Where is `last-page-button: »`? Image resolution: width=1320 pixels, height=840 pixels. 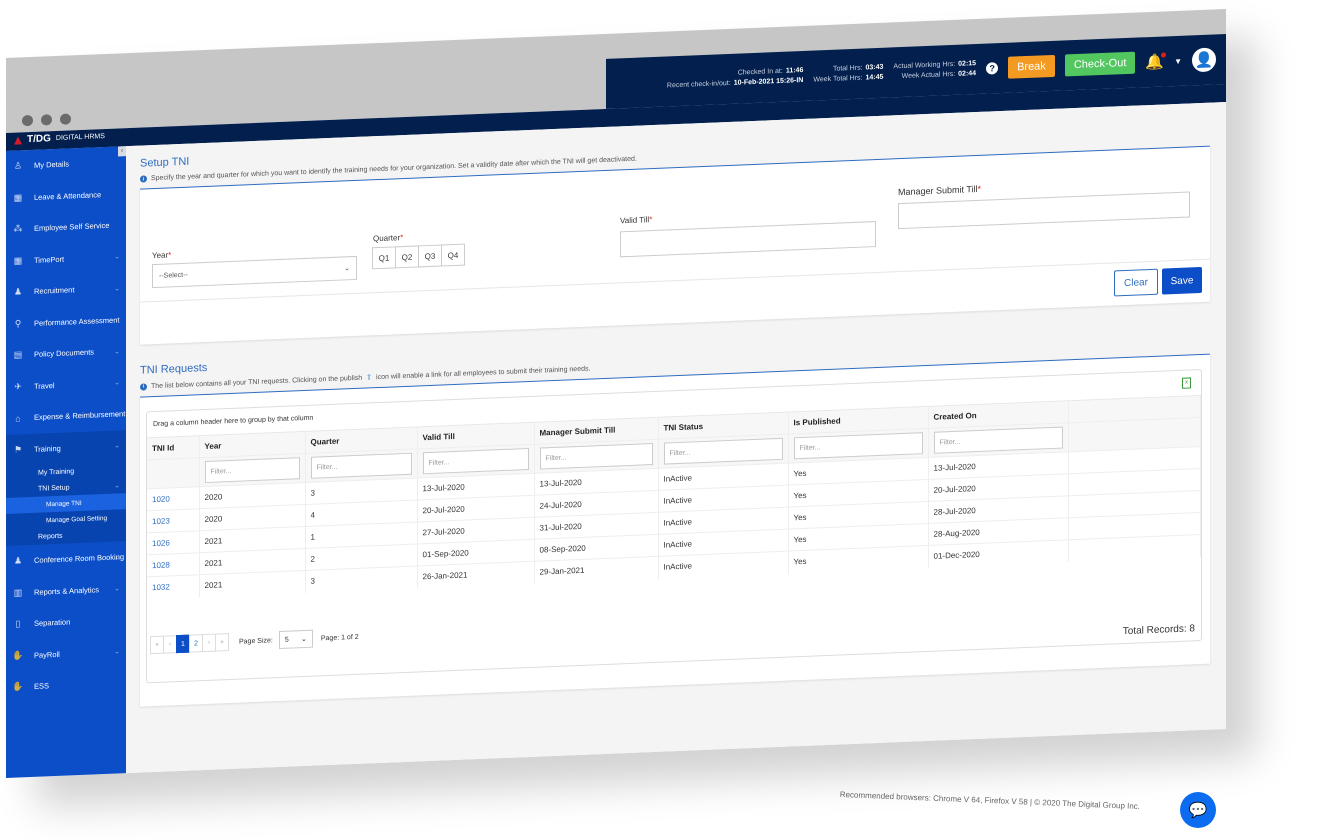
last-page-button: » is located at coordinates (222, 642).